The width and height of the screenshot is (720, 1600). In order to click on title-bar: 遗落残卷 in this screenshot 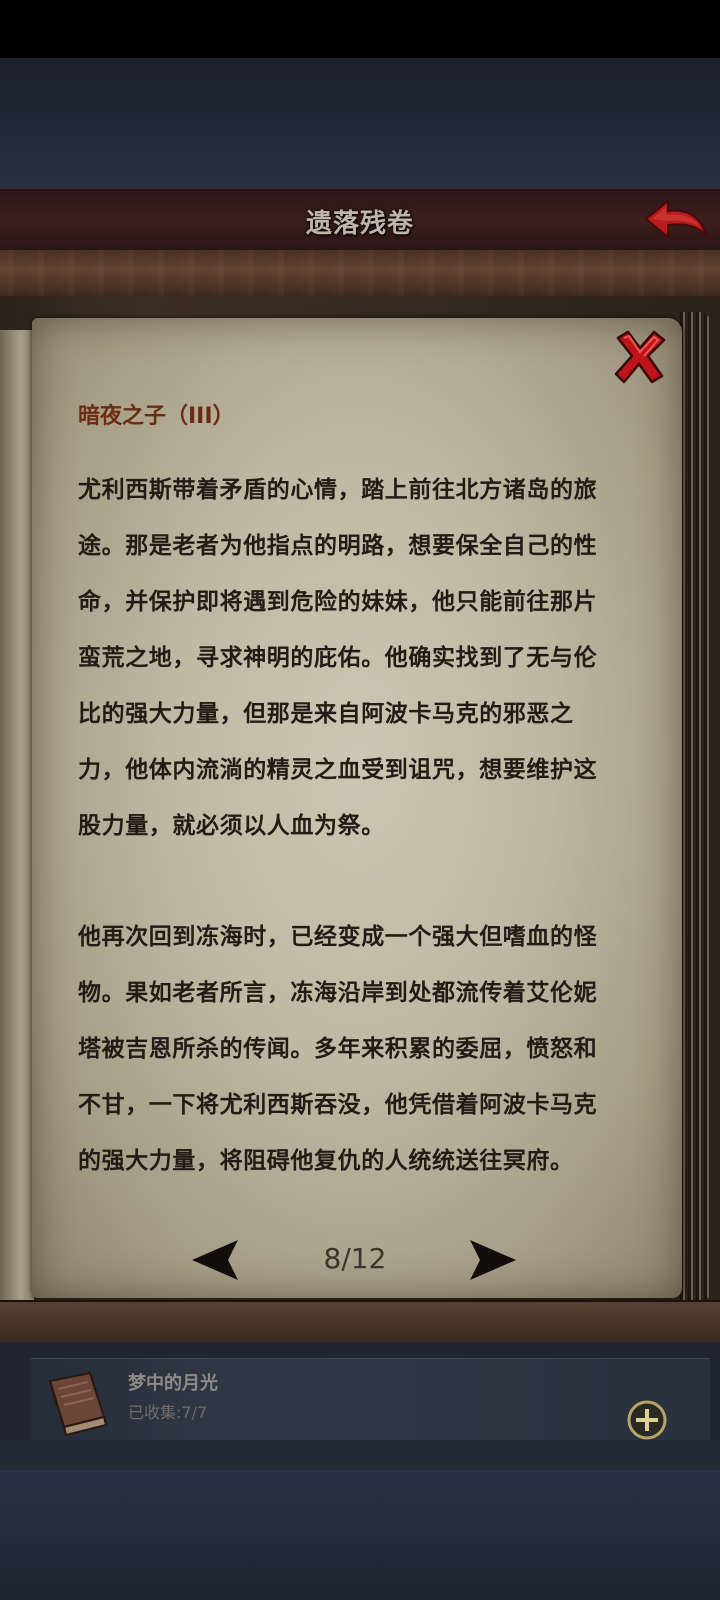, I will do `click(360, 220)`.